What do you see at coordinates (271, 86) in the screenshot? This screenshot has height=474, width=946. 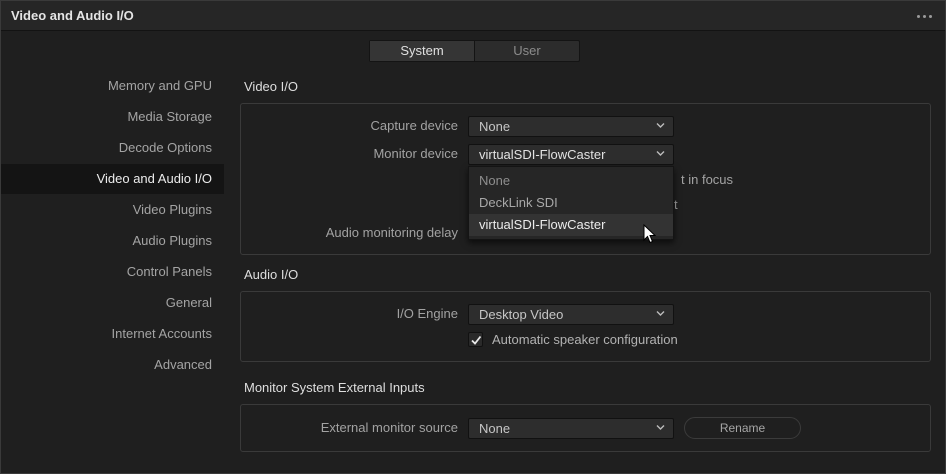 I see `video-io-heading: Video I/O` at bounding box center [271, 86].